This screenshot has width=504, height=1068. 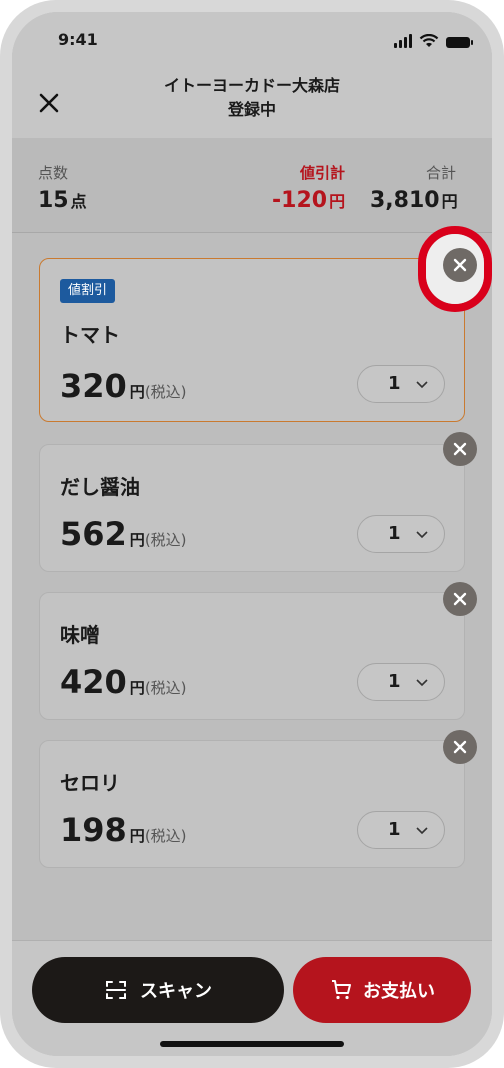 I want to click on scan-button: スキャン, so click(x=158, y=990).